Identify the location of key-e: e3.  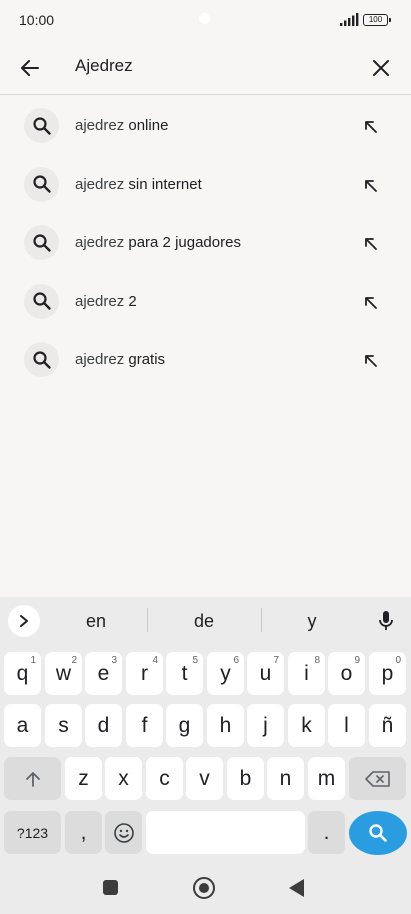
(103, 673).